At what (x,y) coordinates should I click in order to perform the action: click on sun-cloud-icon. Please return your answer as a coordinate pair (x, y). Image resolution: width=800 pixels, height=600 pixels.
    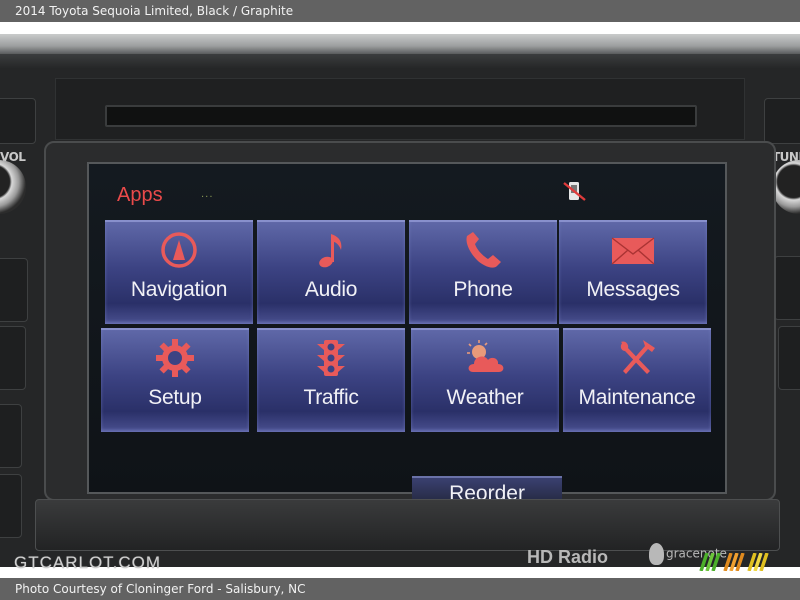
    Looking at the image, I should click on (485, 356).